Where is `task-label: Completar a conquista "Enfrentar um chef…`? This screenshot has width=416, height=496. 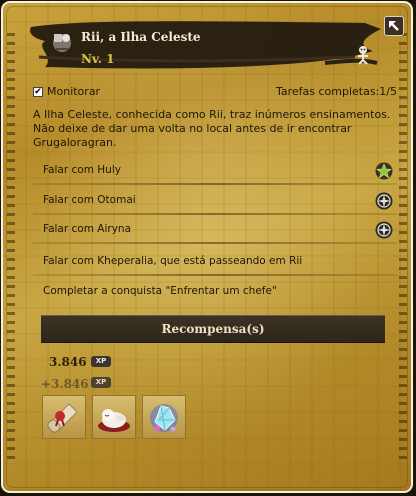
task-label: Completar a conquista "Enfrentar um chef… is located at coordinates (160, 291).